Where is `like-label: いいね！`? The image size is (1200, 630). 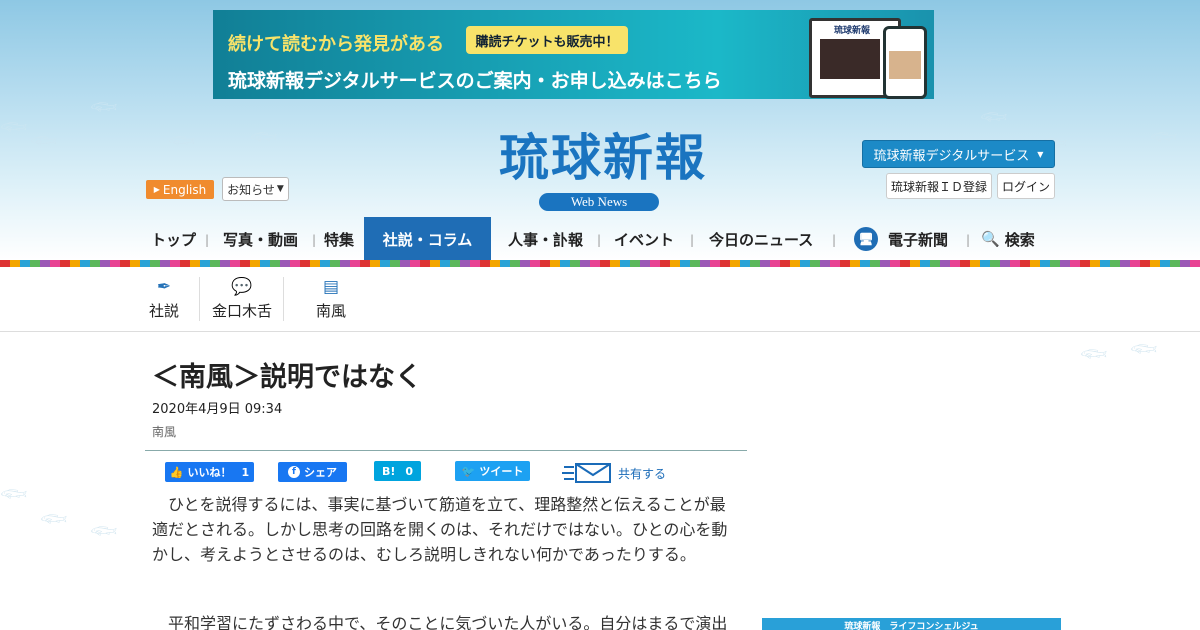
like-label: いいね！ is located at coordinates (209, 472).